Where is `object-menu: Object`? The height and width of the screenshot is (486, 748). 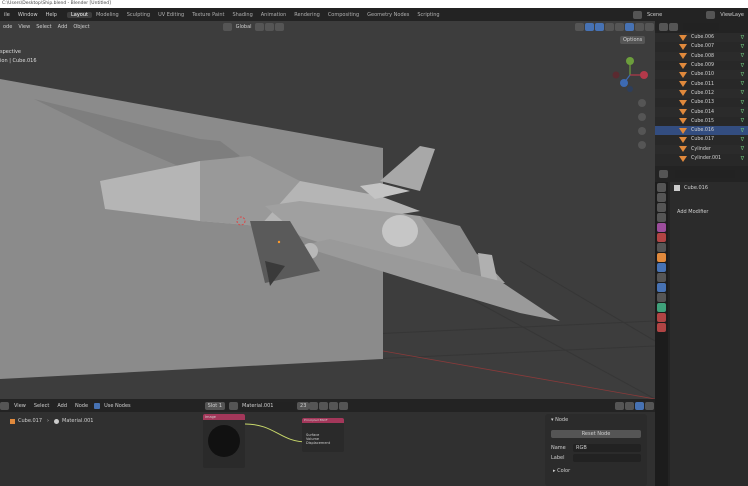 object-menu: Object is located at coordinates (81, 27).